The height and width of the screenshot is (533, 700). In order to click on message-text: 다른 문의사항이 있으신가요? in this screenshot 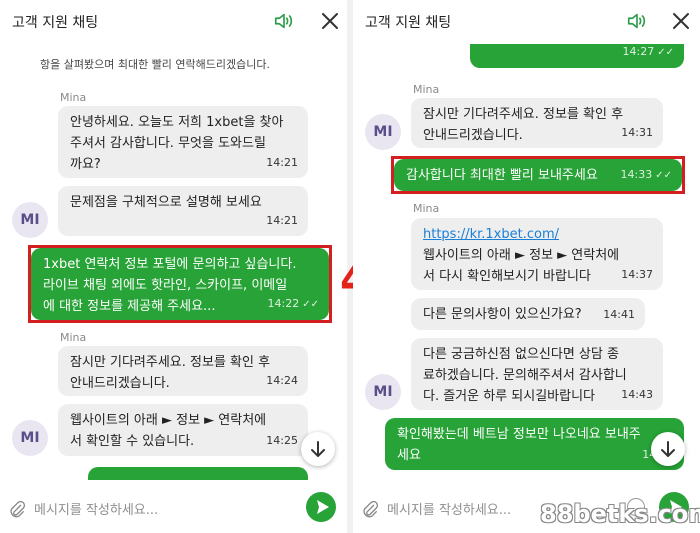, I will do `click(502, 314)`.